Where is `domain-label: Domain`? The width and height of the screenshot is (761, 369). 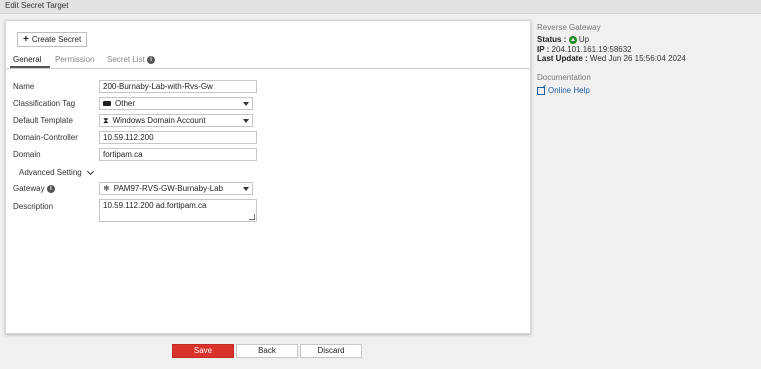
domain-label: Domain is located at coordinates (27, 154).